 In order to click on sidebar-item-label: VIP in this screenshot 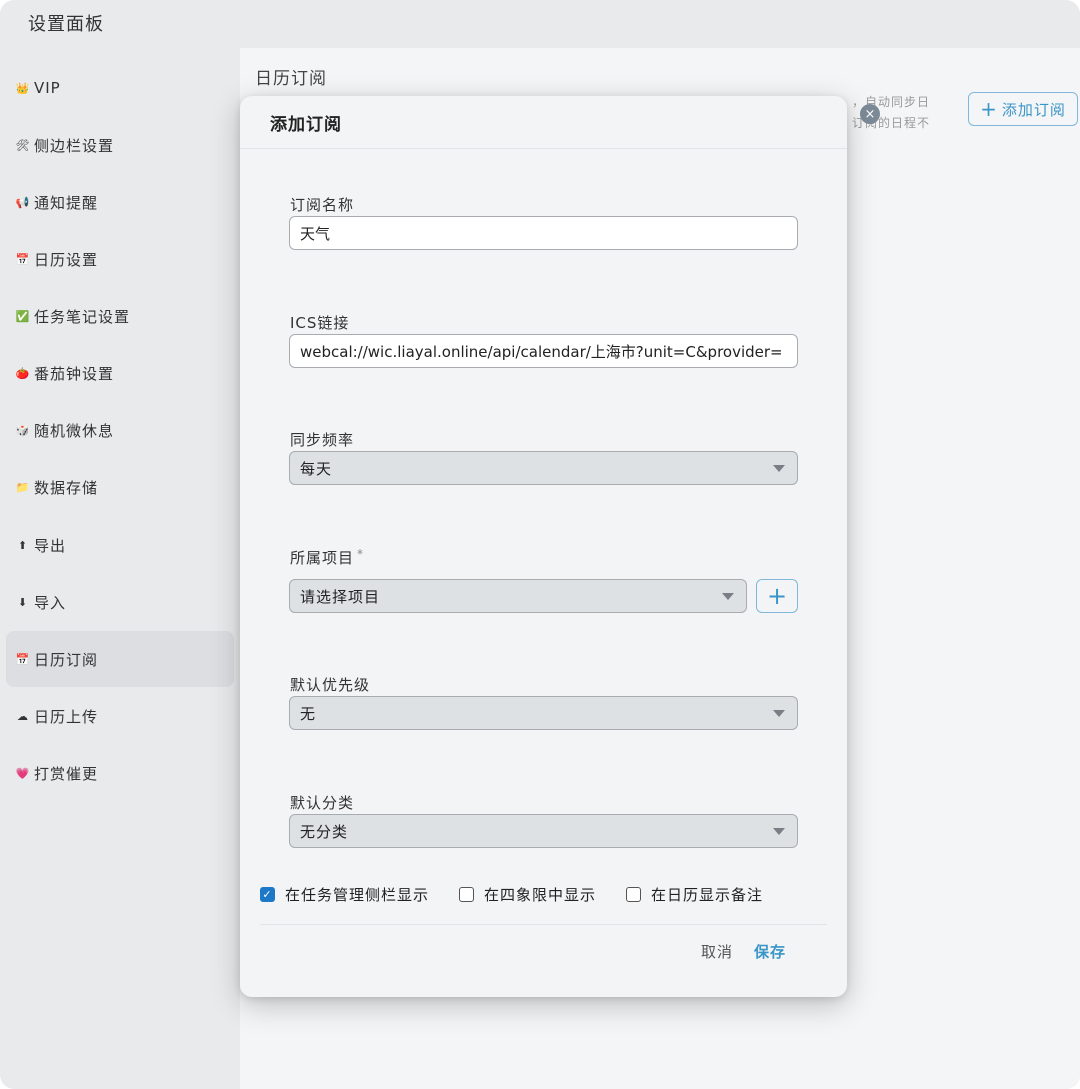, I will do `click(47, 88)`.